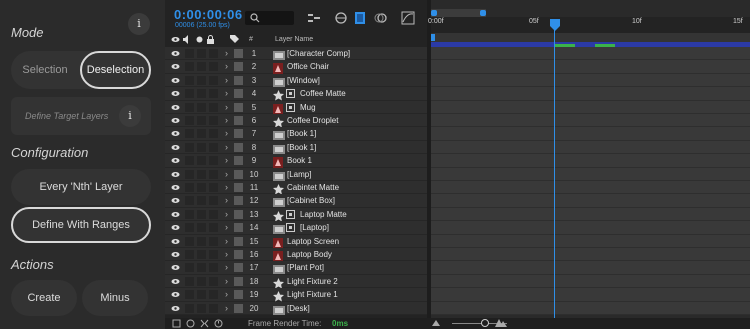 This screenshot has width=750, height=329. What do you see at coordinates (296, 147) in the screenshot?
I see `layer-row: › 8 [Book 1]` at bounding box center [296, 147].